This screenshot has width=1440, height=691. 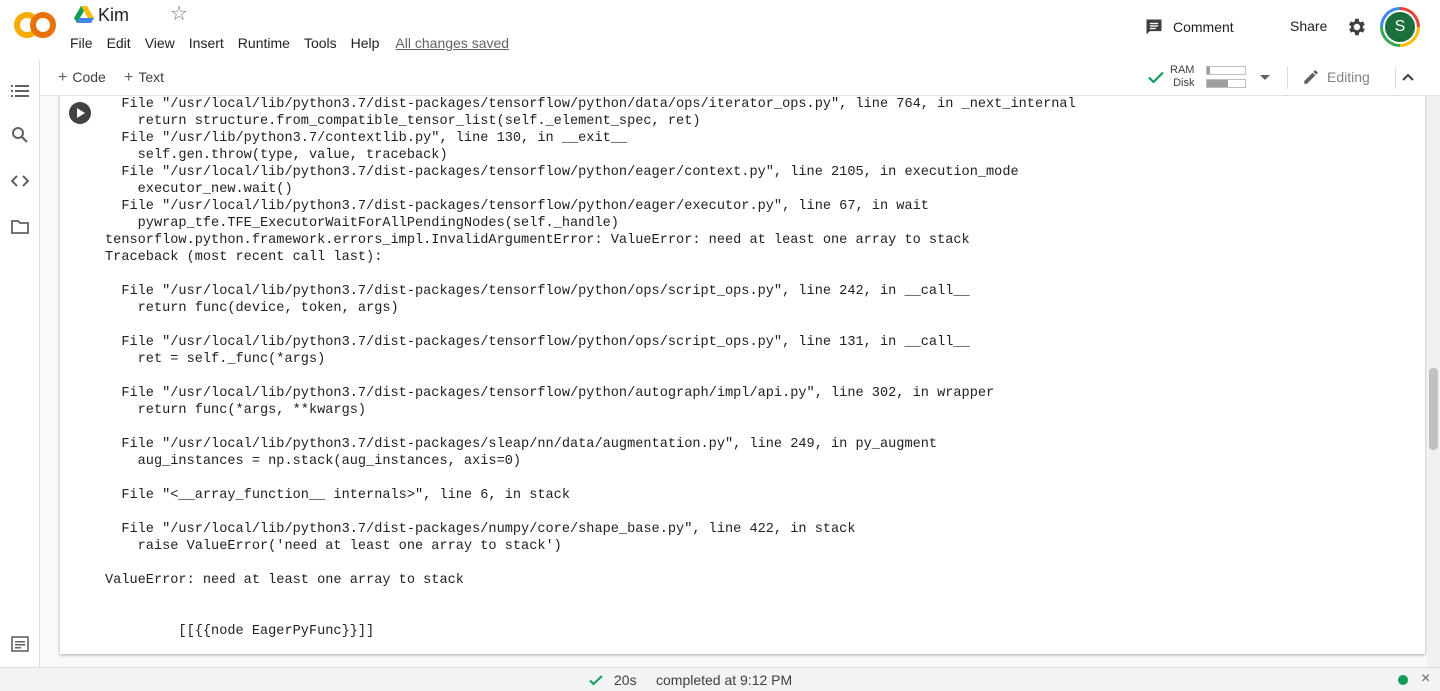 I want to click on star-icon: ☆, so click(x=179, y=14).